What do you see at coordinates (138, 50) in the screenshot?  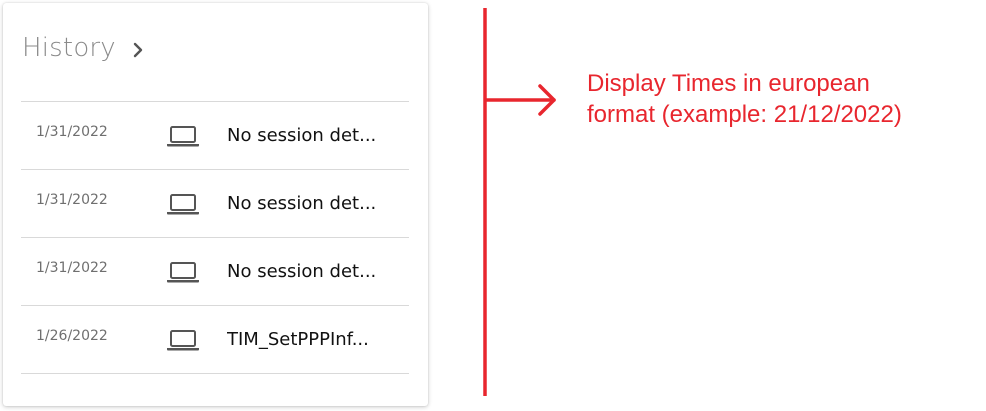 I see `chevron-right-icon` at bounding box center [138, 50].